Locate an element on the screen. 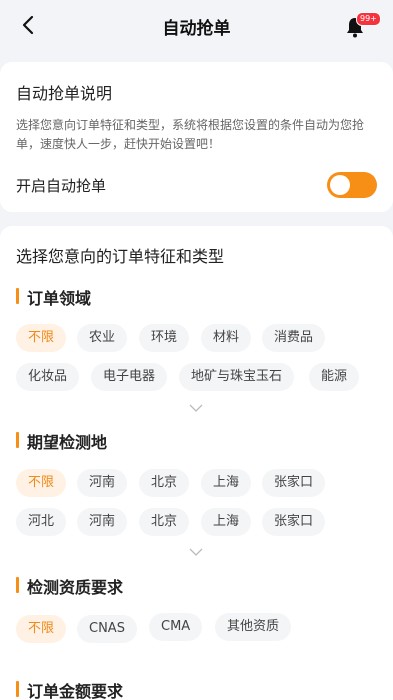 The image size is (393, 700). chip-field-cosmetics: 化妆品 is located at coordinates (48, 377).